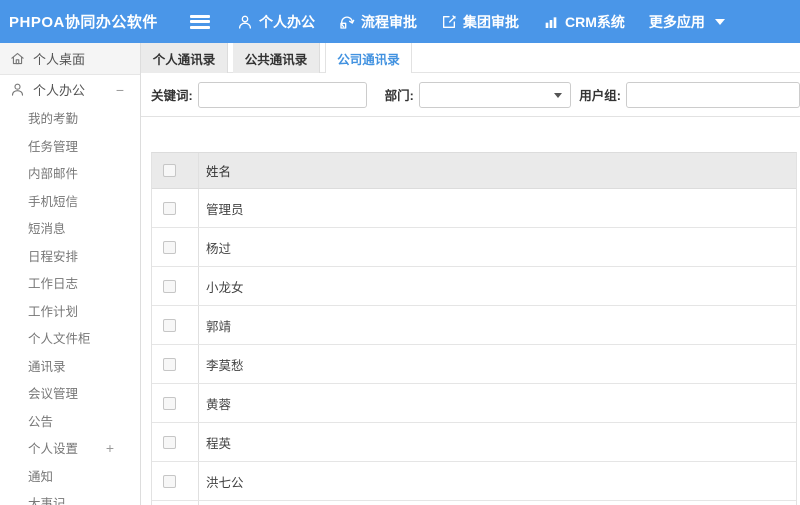  Describe the element at coordinates (219, 248) in the screenshot. I see `contact-name: 杨过` at that location.